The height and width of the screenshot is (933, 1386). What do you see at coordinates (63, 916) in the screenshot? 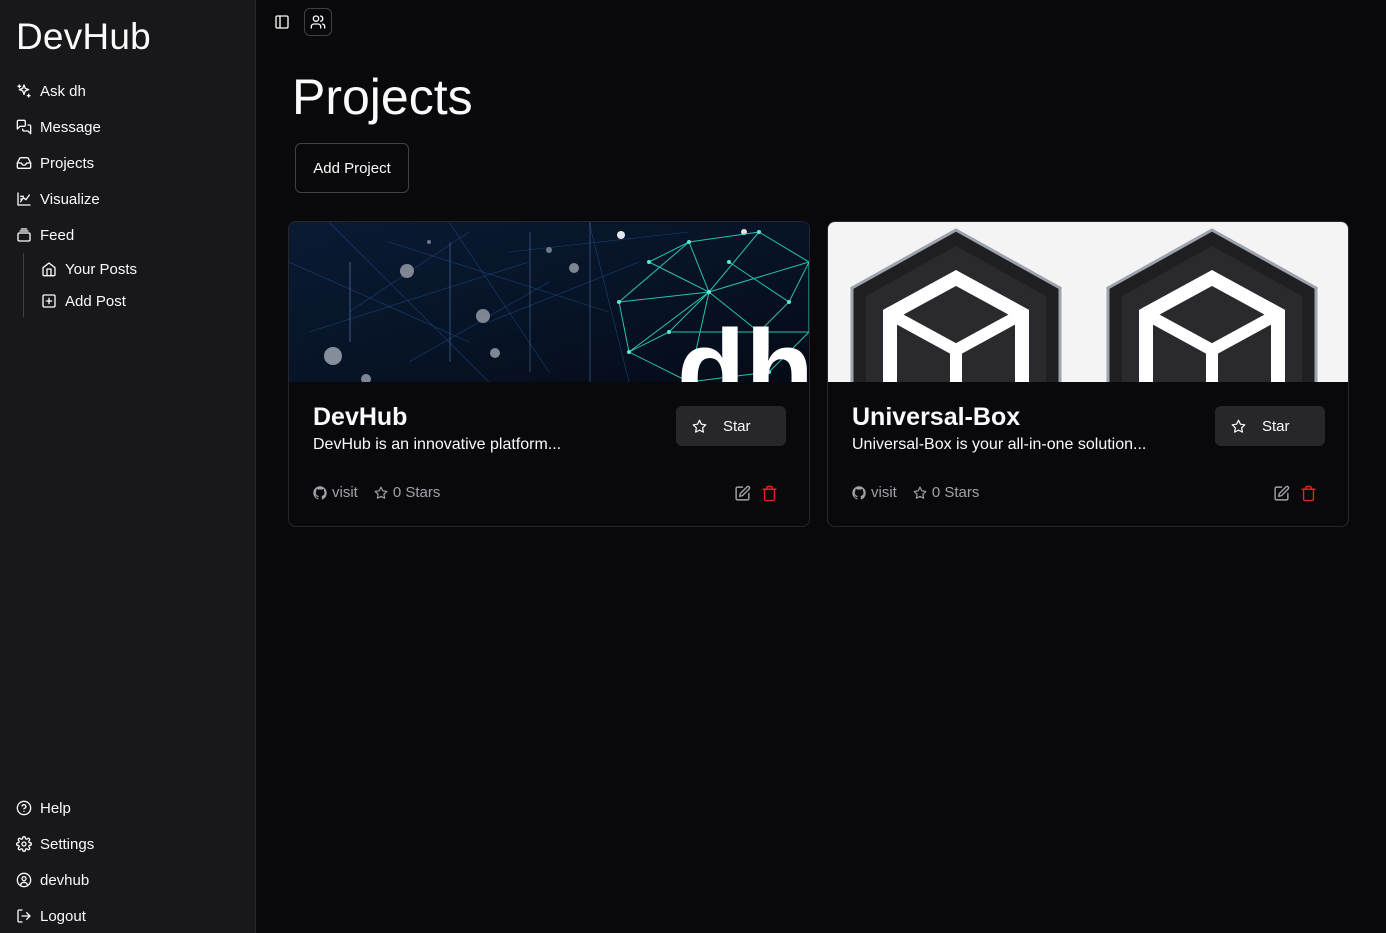
I see `nav-label-logout: Logout` at bounding box center [63, 916].